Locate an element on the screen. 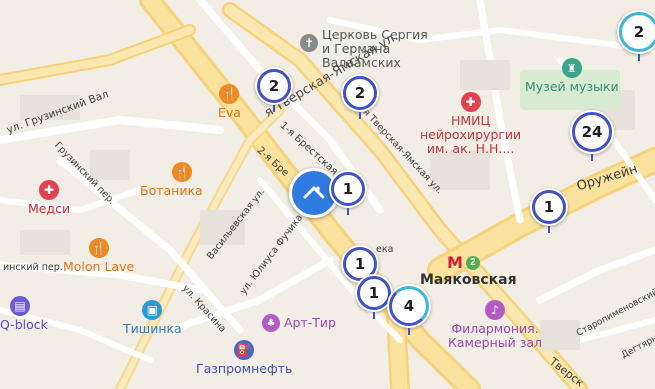  poi-filarmonia: ♪ Филармония. Камерный зал is located at coordinates (495, 325).